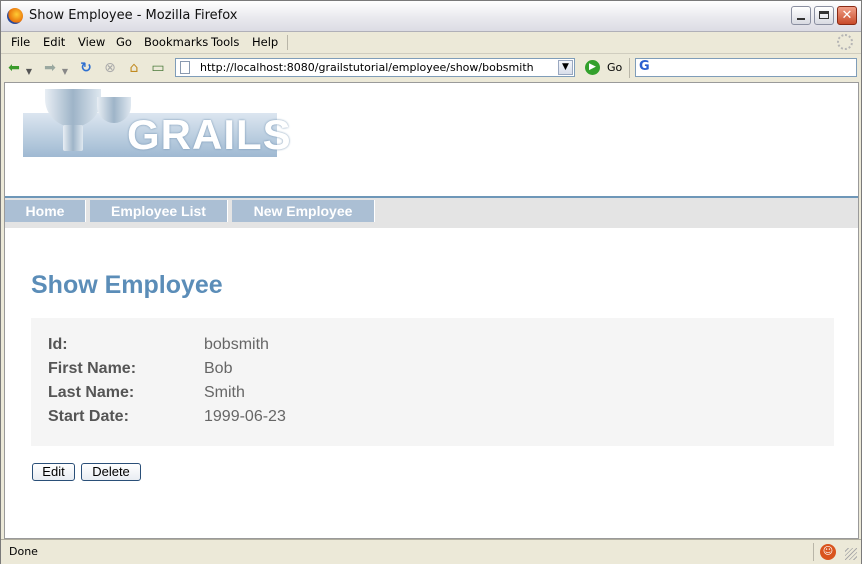 The width and height of the screenshot is (862, 564). Describe the element at coordinates (224, 392) in the screenshot. I see `field-value: Smith` at that location.